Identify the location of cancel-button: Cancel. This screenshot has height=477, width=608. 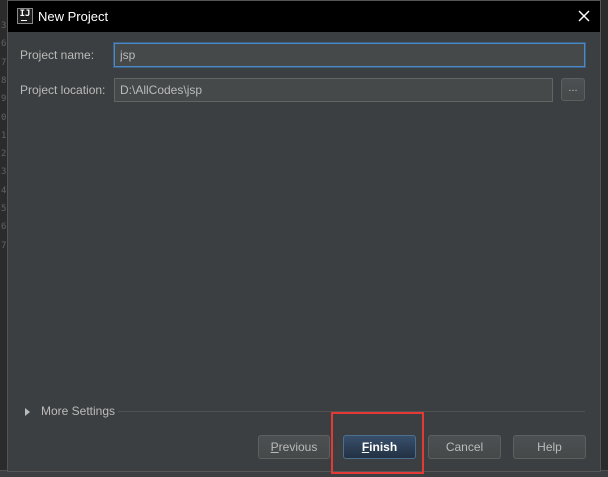
(464, 447).